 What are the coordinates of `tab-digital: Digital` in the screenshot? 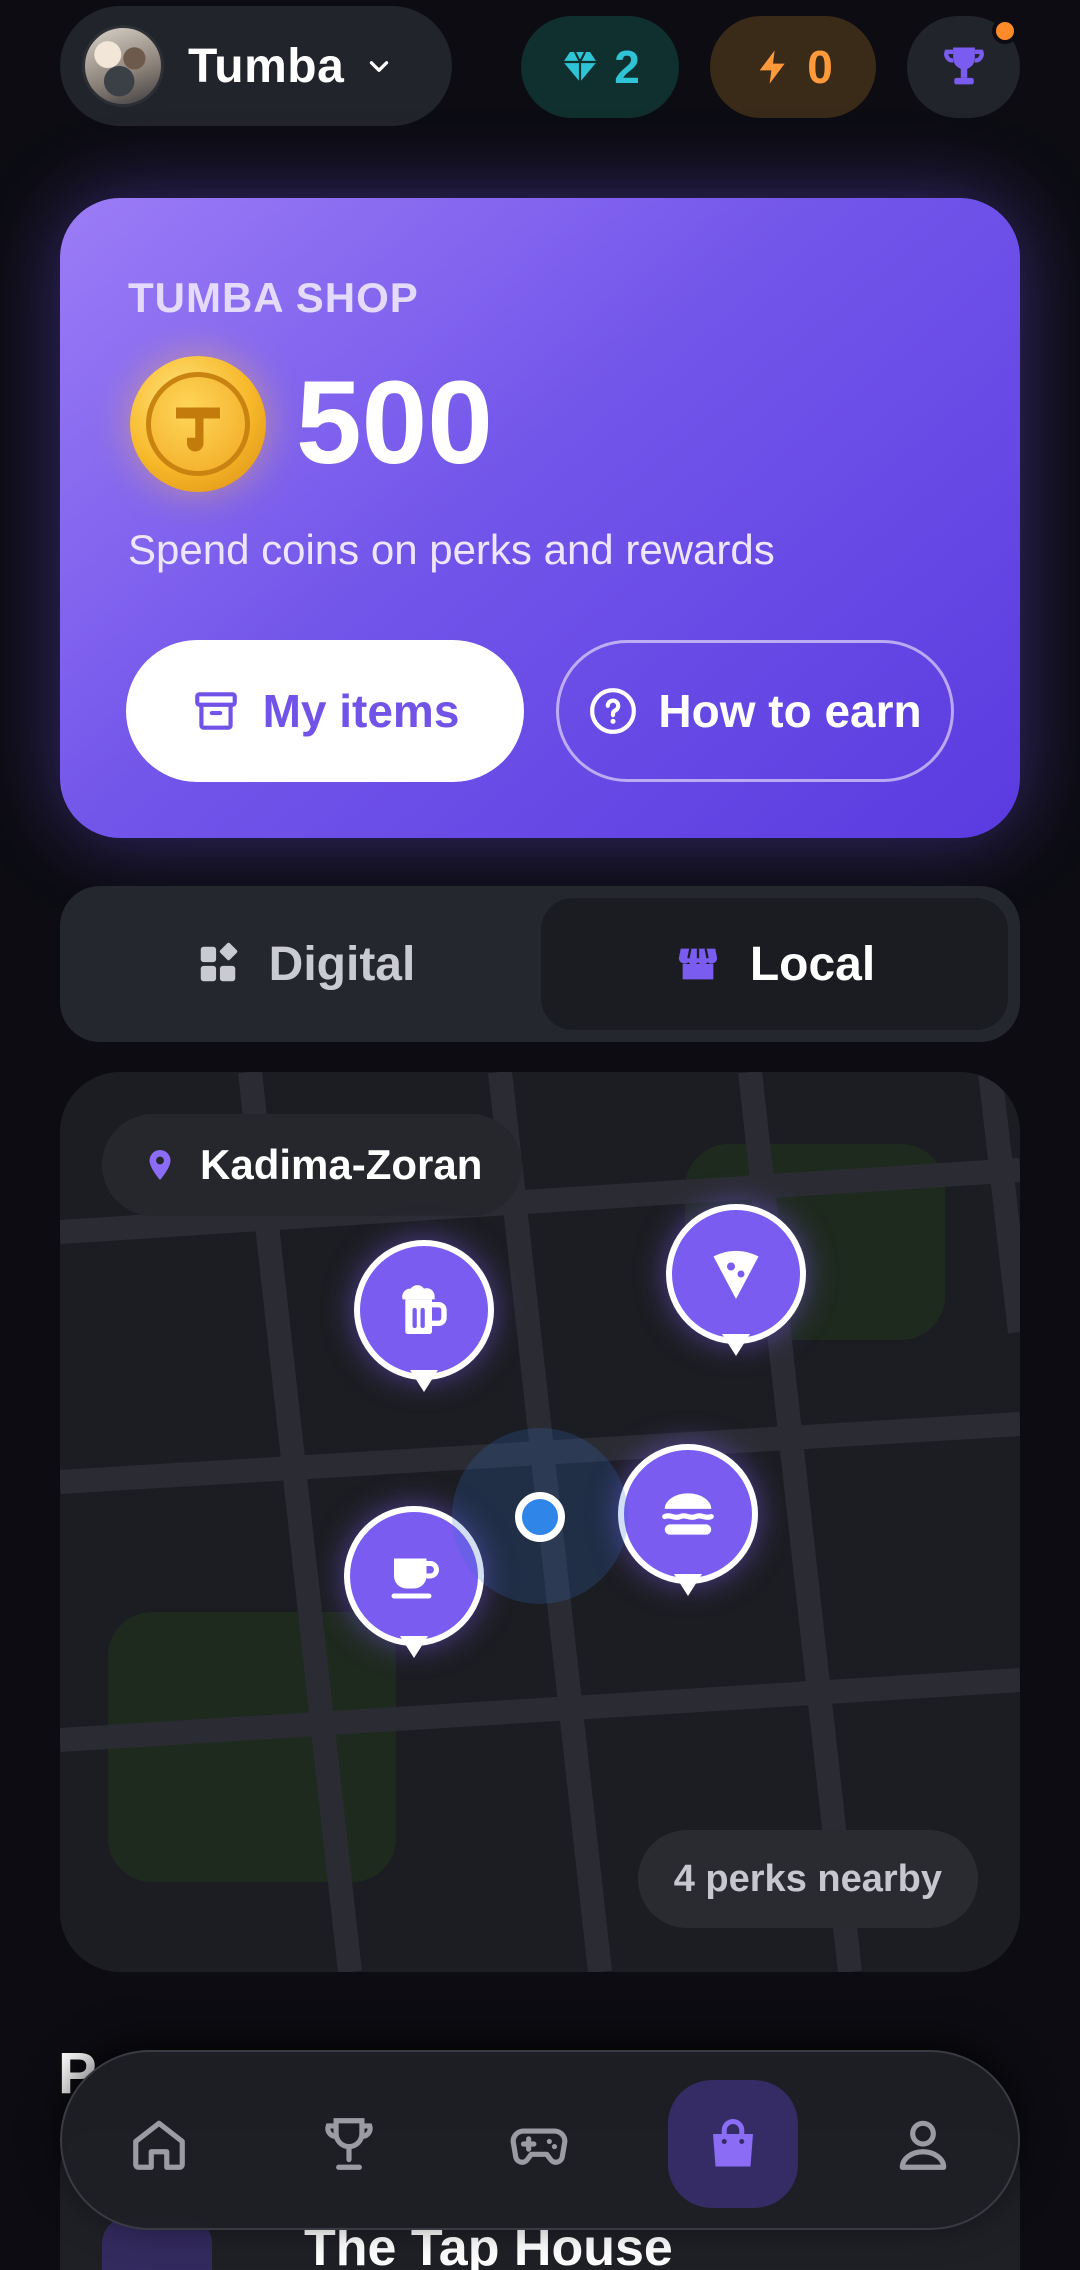 It's located at (305, 964).